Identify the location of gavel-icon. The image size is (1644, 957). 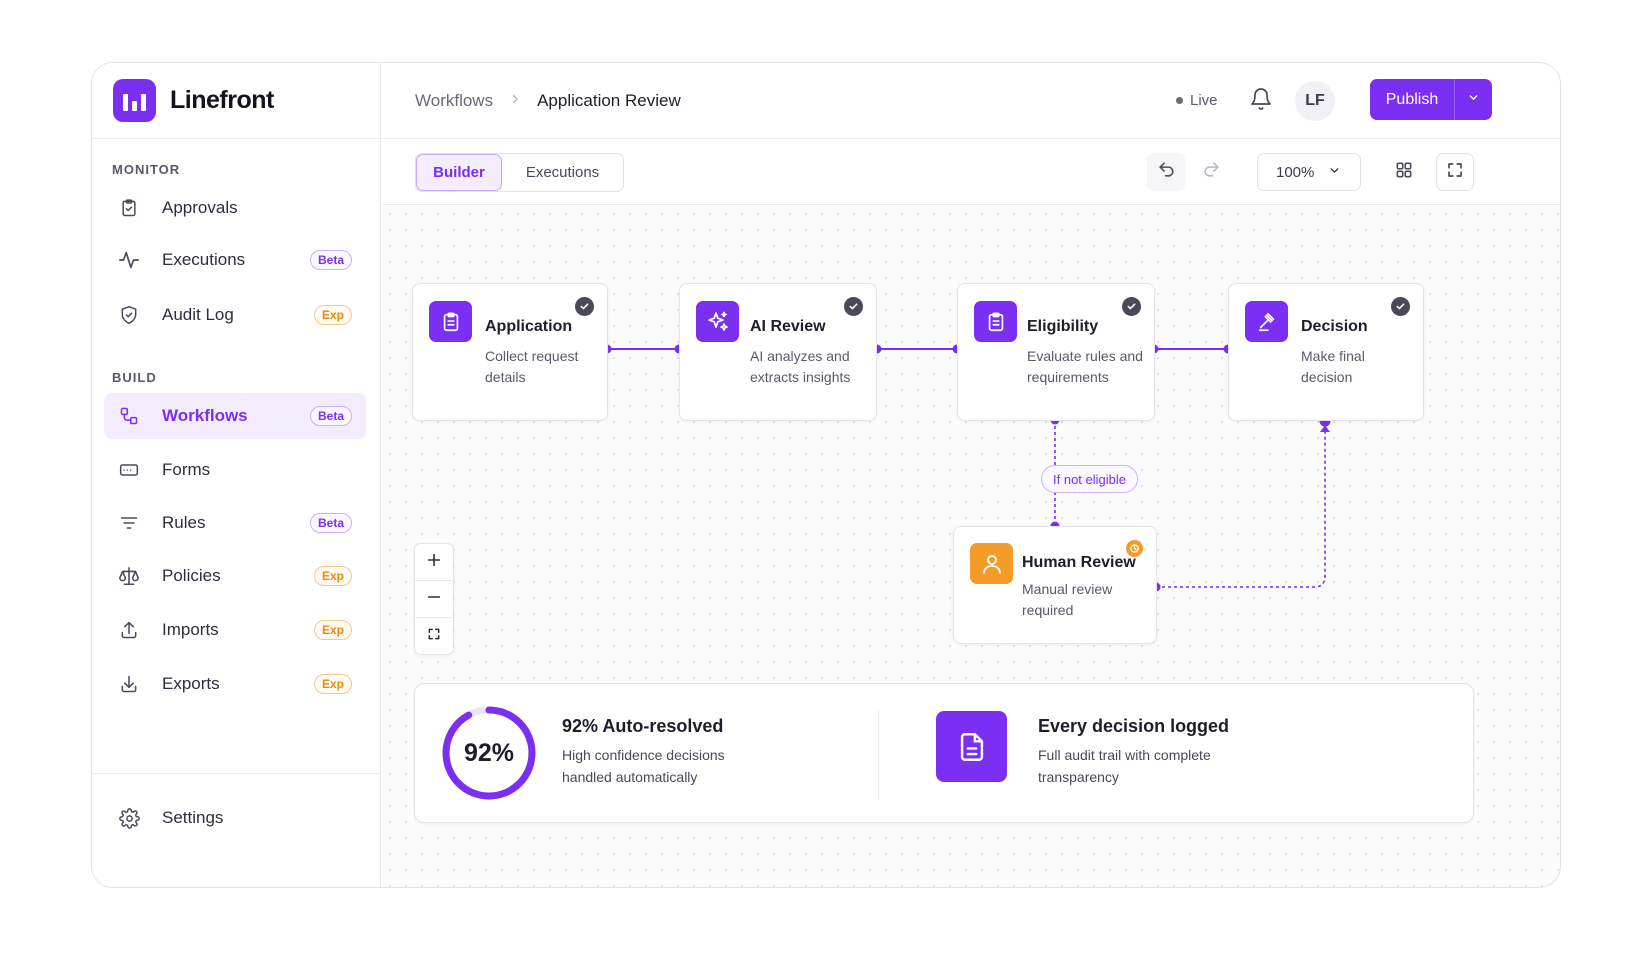
(1266, 321).